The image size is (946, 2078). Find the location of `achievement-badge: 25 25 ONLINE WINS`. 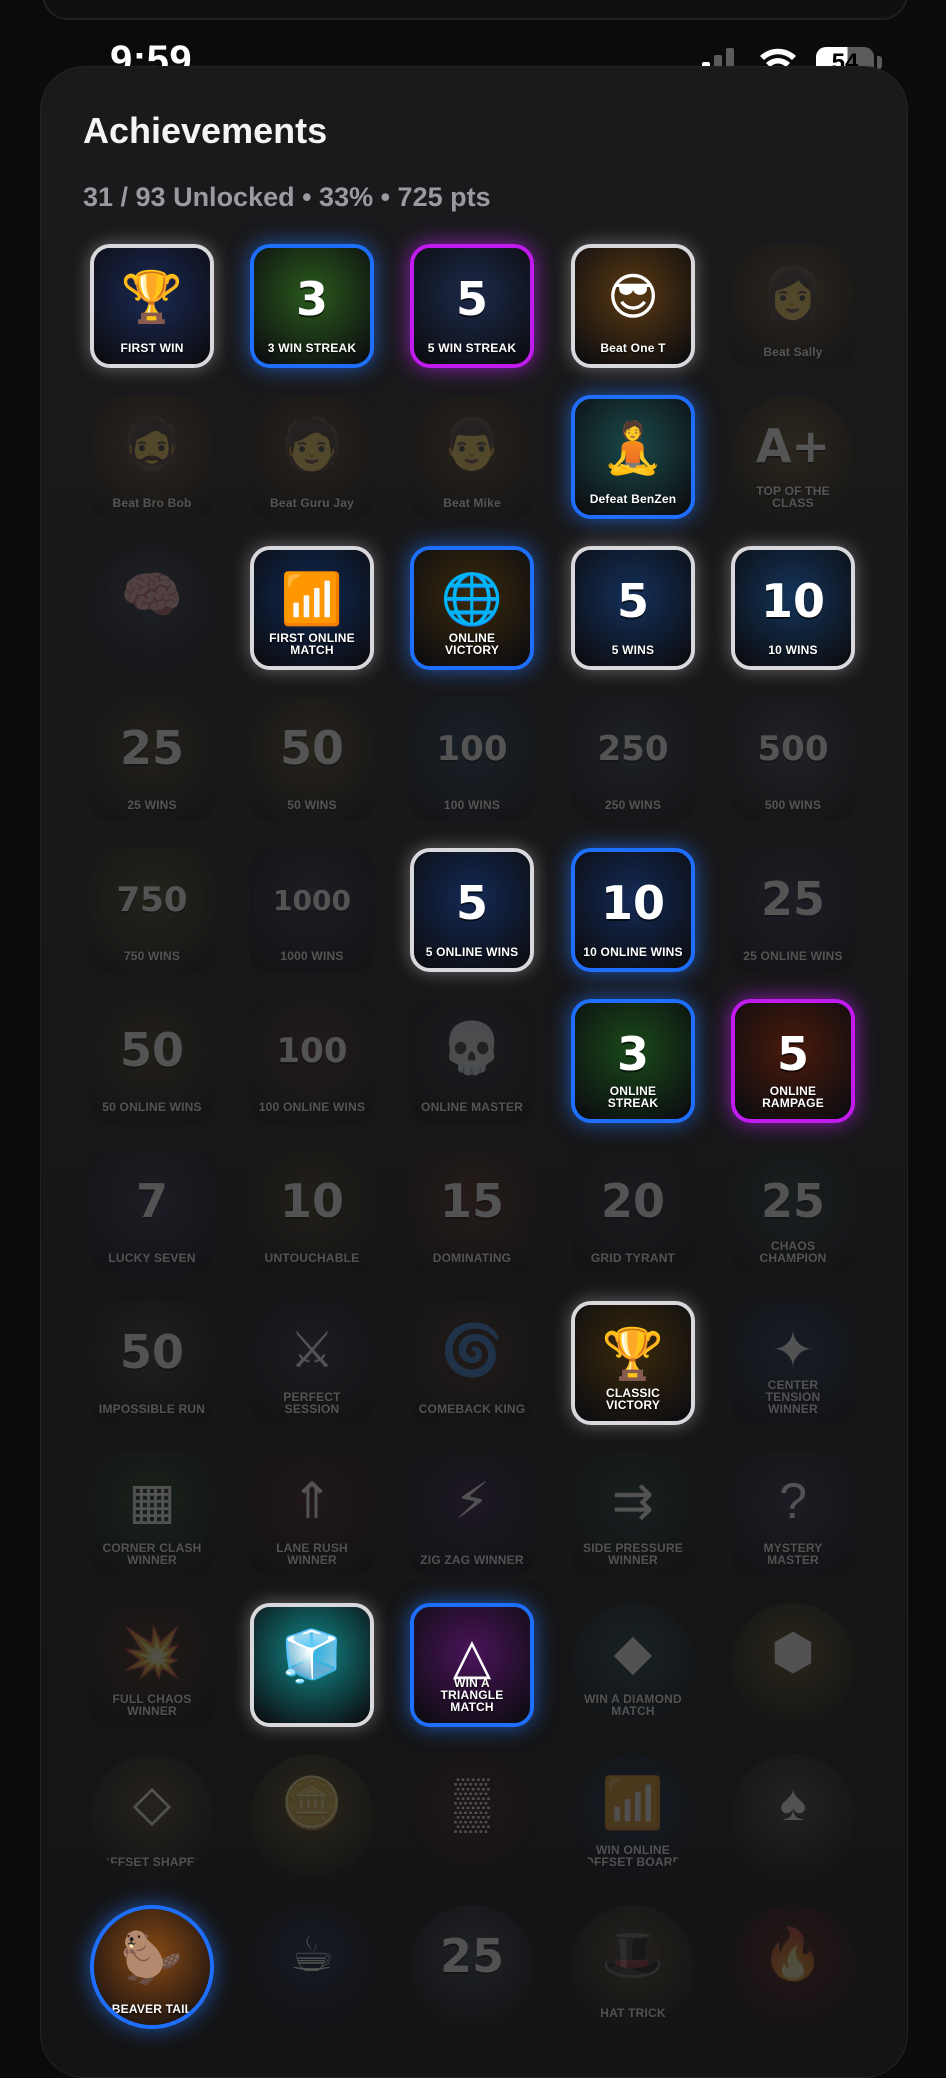

achievement-badge: 25 25 ONLINE WINS is located at coordinates (793, 910).